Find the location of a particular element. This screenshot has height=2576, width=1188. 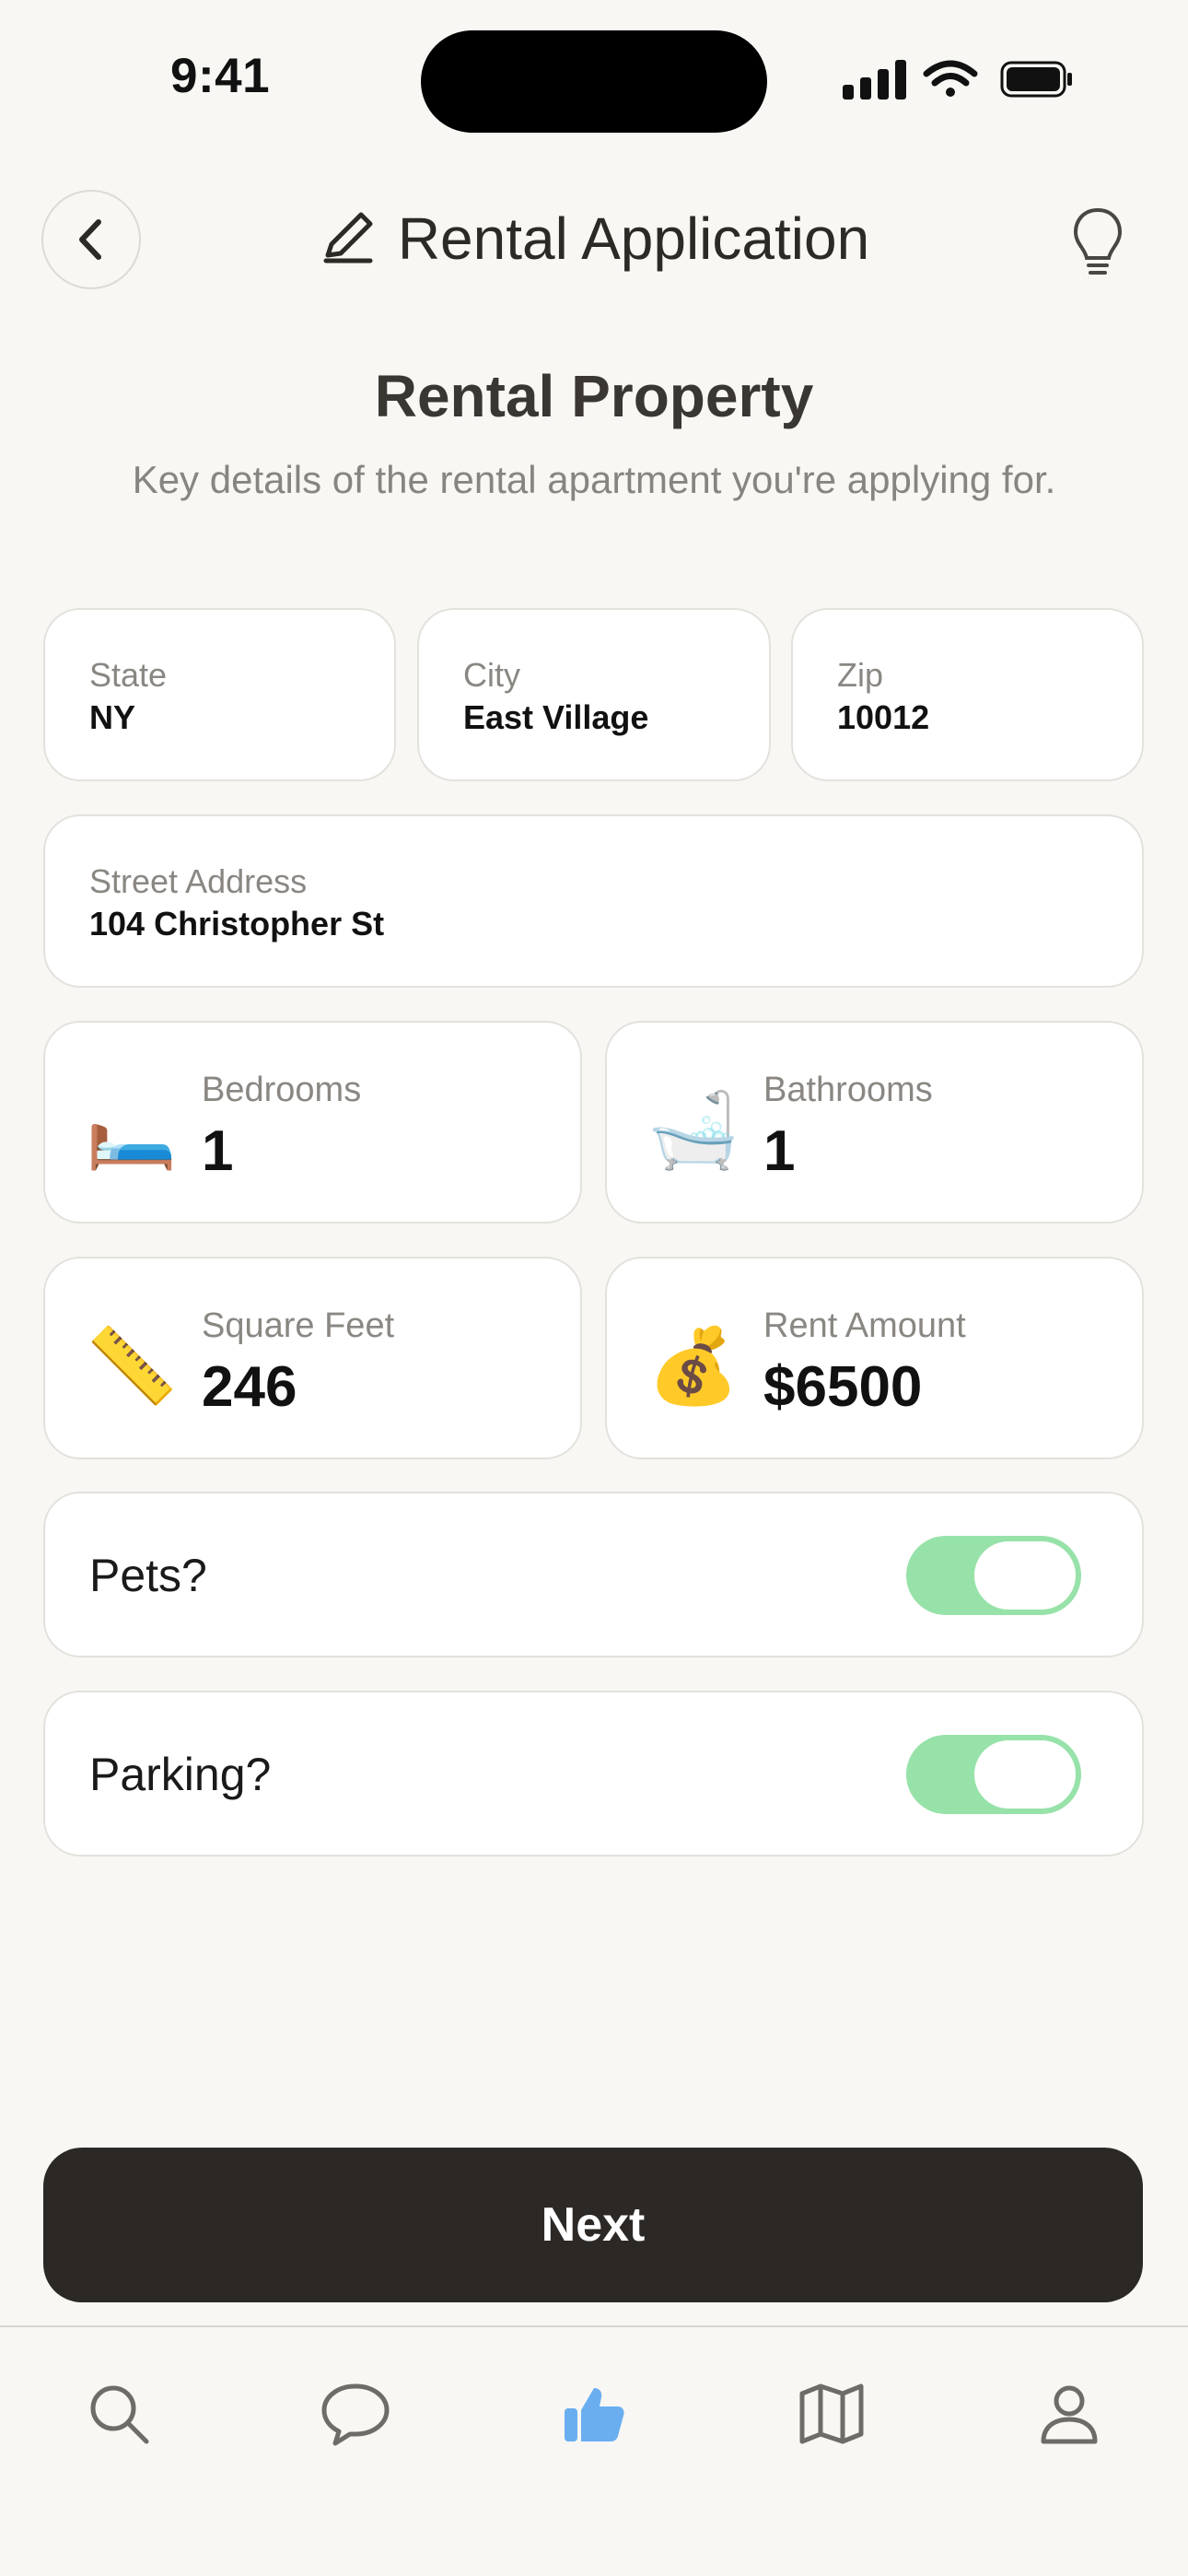

pets-row: Pets? is located at coordinates (593, 1574).